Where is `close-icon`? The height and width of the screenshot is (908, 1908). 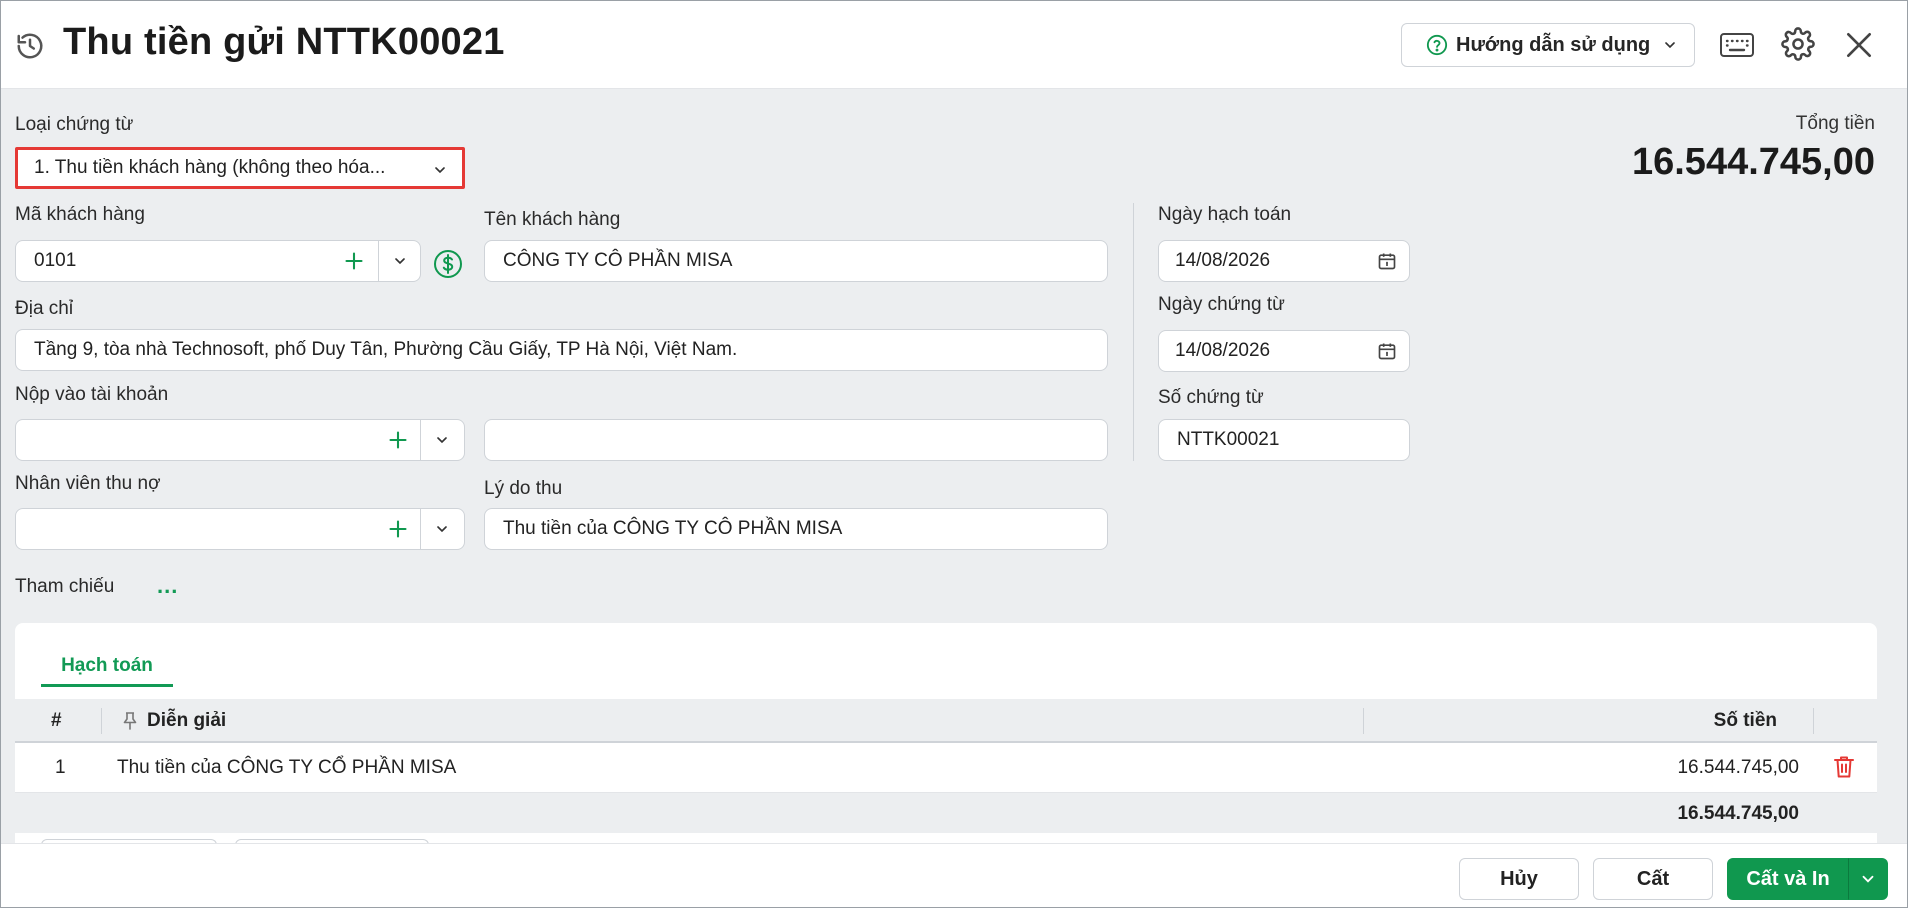 close-icon is located at coordinates (1859, 45).